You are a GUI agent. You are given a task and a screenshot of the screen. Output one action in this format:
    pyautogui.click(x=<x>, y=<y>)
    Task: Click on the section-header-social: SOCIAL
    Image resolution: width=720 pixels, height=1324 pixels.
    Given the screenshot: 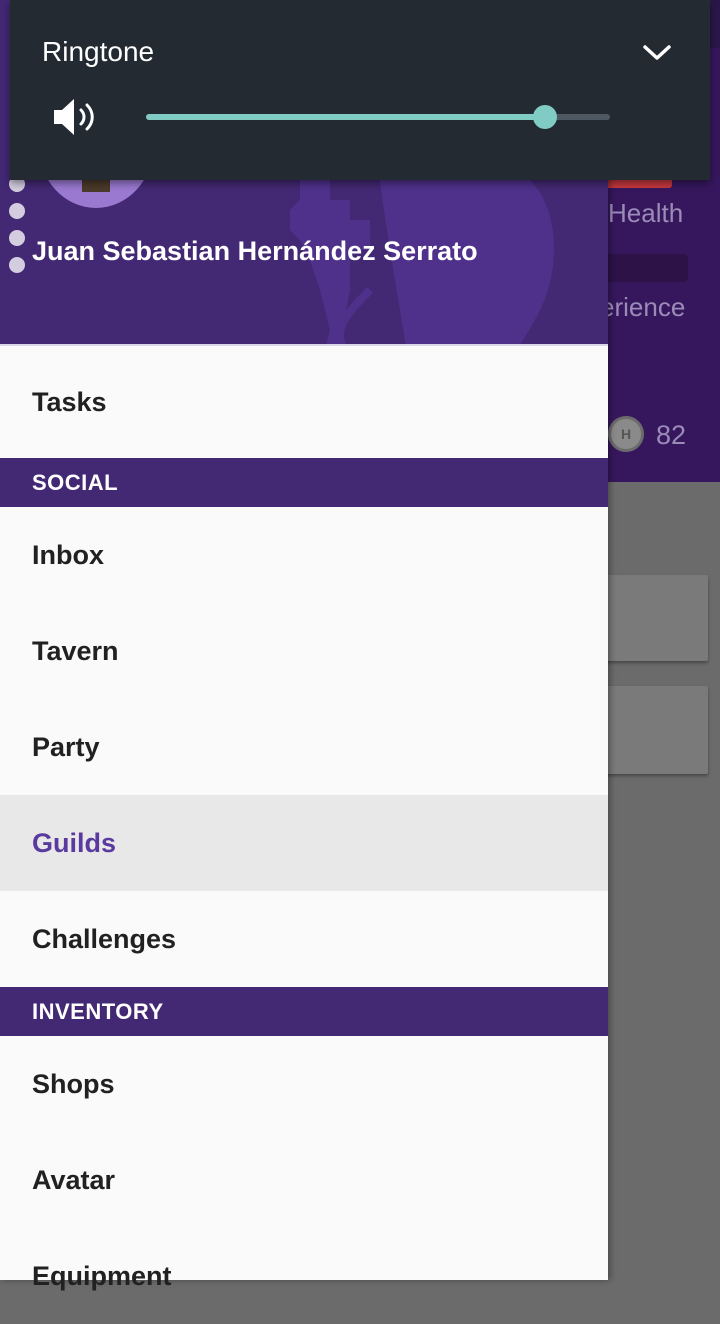 What is the action you would take?
    pyautogui.click(x=304, y=482)
    